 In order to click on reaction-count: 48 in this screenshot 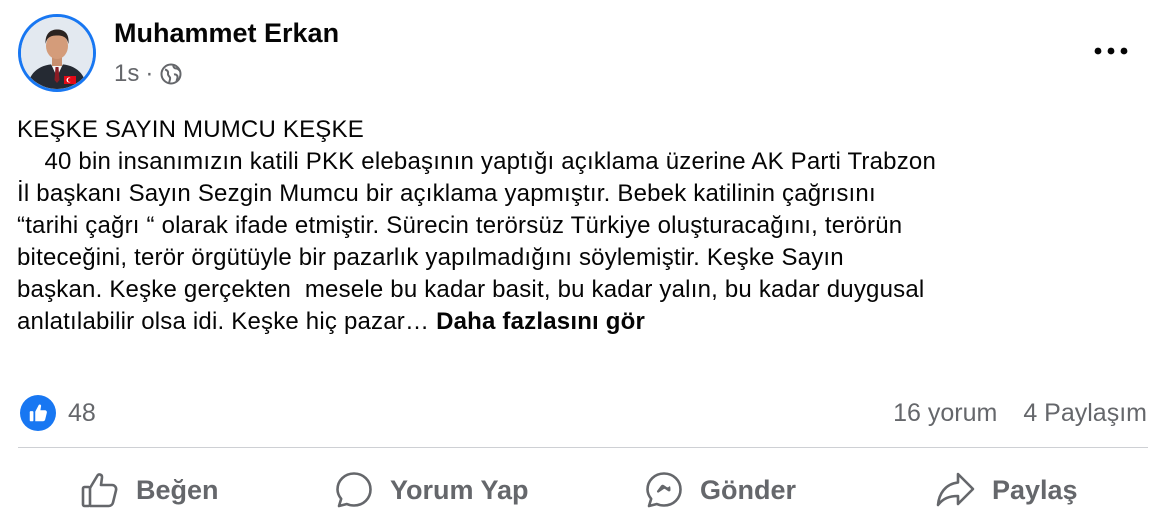, I will do `click(82, 412)`.